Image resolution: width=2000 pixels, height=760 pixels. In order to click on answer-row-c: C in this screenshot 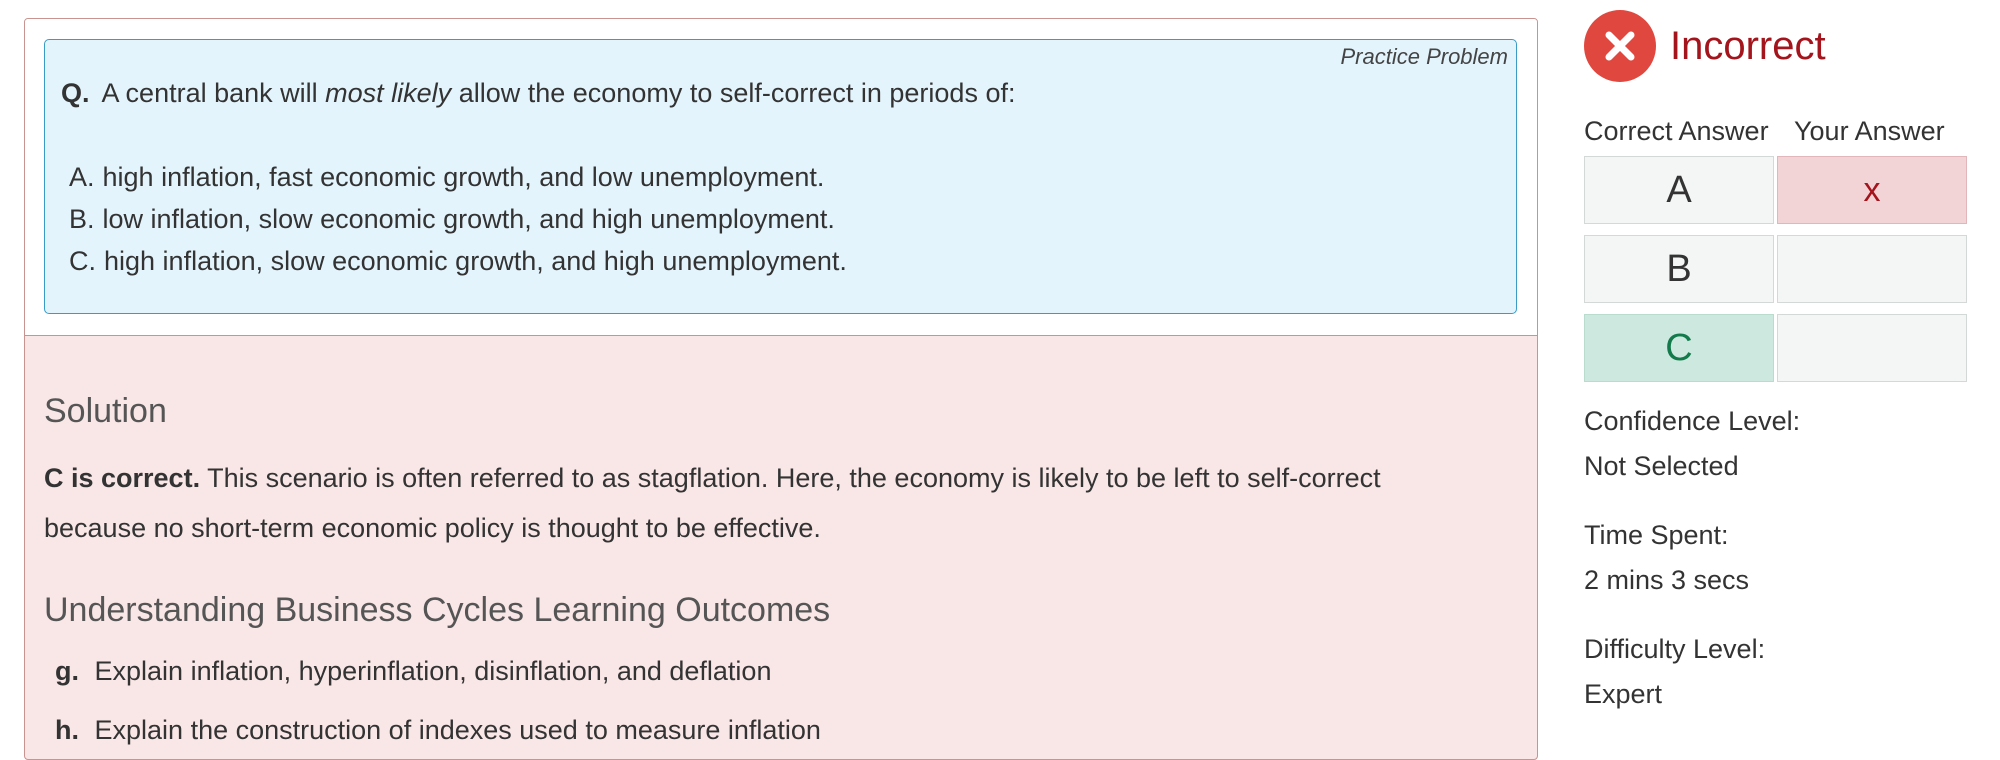, I will do `click(1775, 348)`.